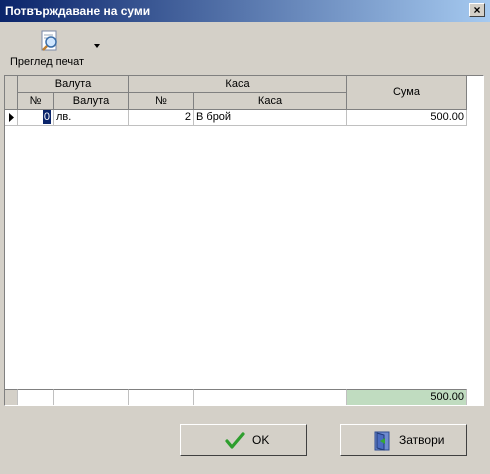 This screenshot has height=474, width=490. Describe the element at coordinates (46, 117) in the screenshot. I see `selected-cell-value: 0` at that location.